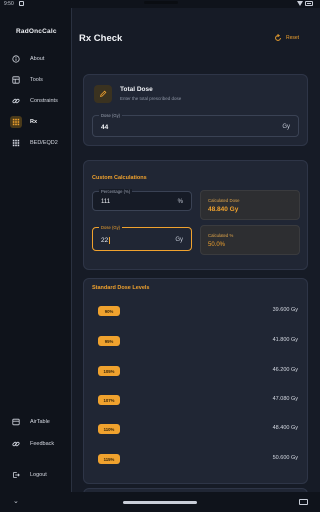 The height and width of the screenshot is (512, 320). What do you see at coordinates (109, 400) in the screenshot?
I see `dose-level-badge: 107%` at bounding box center [109, 400].